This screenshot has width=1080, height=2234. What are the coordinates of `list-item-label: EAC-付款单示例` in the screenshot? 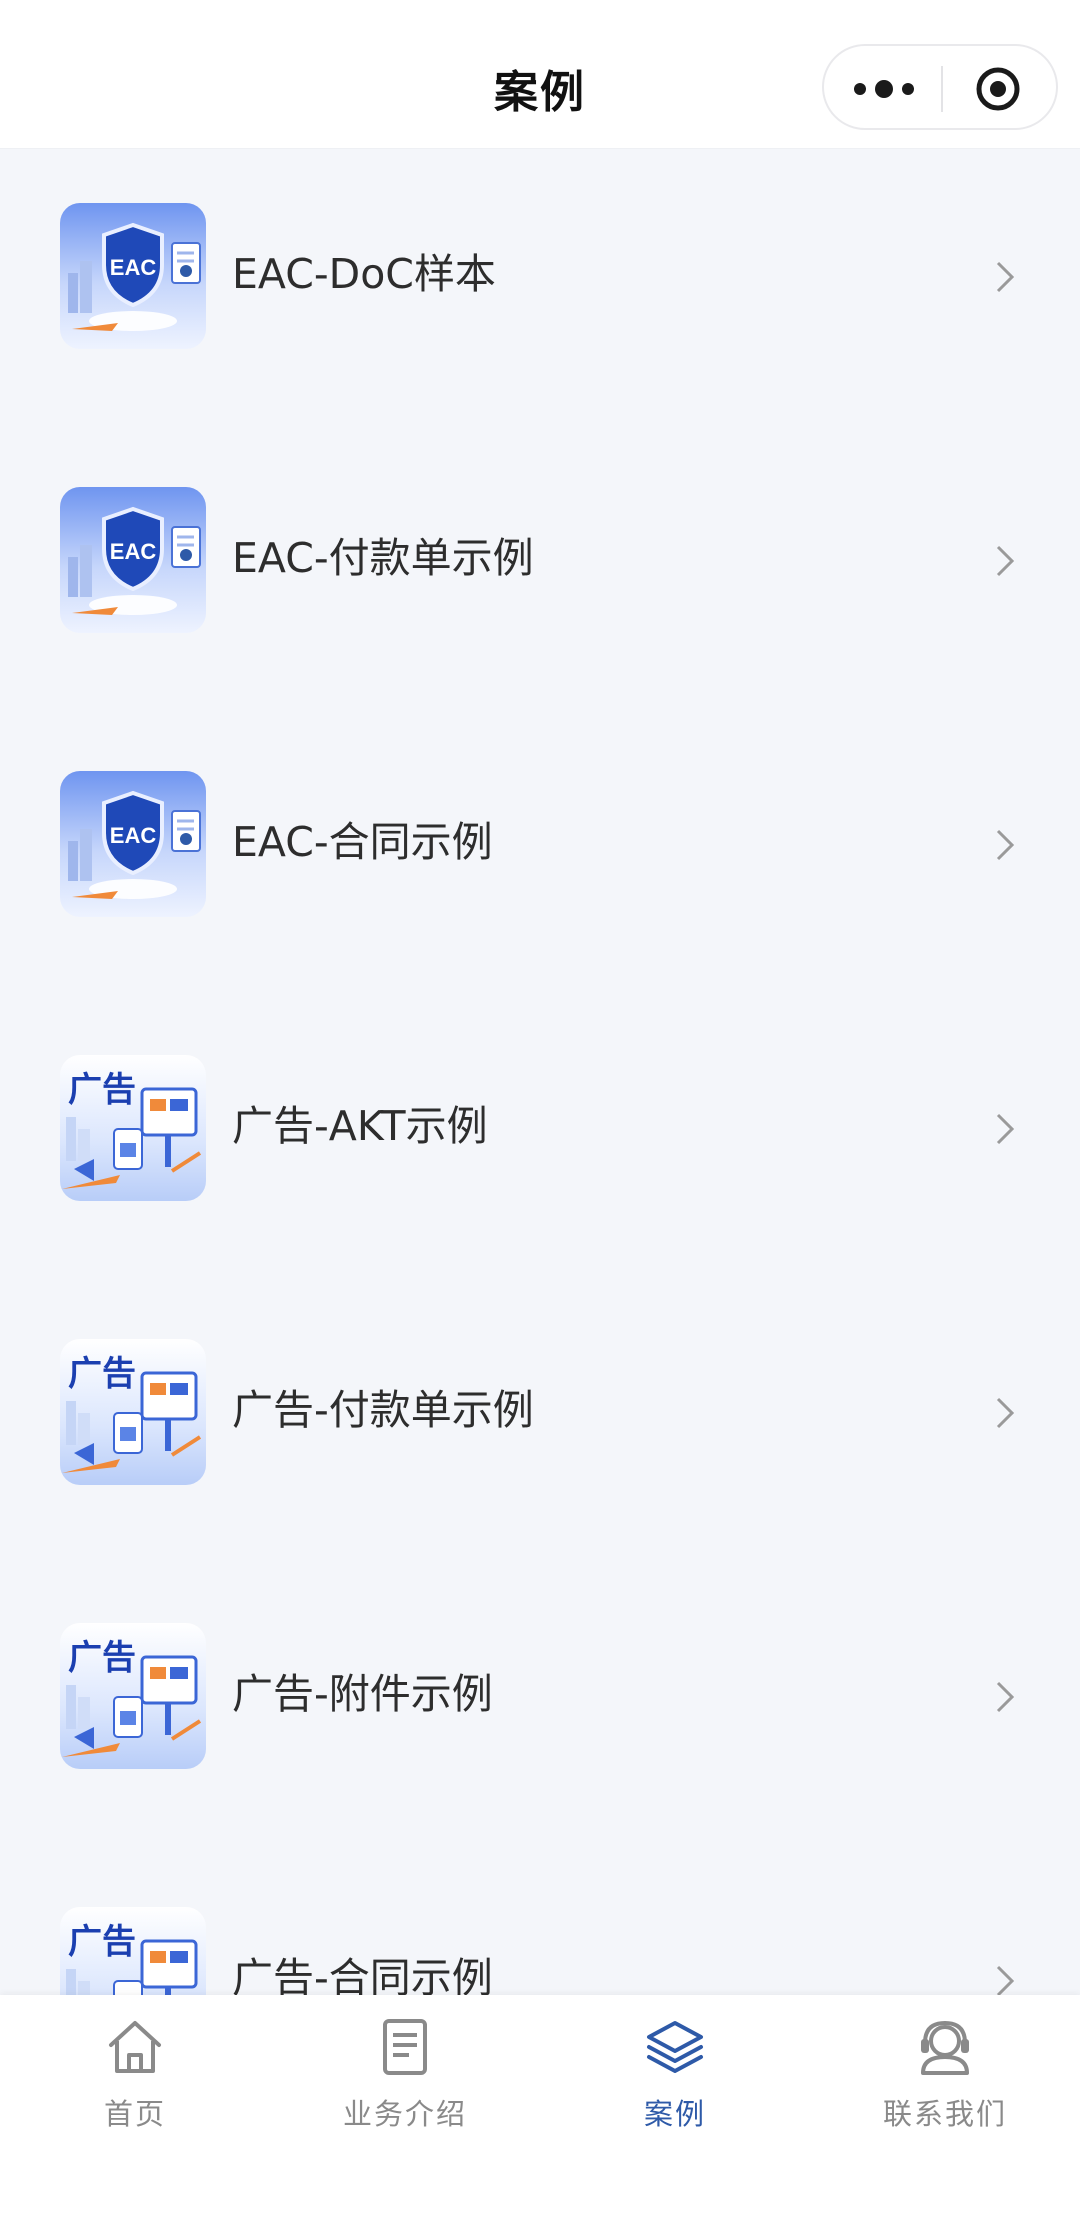 It's located at (383, 558).